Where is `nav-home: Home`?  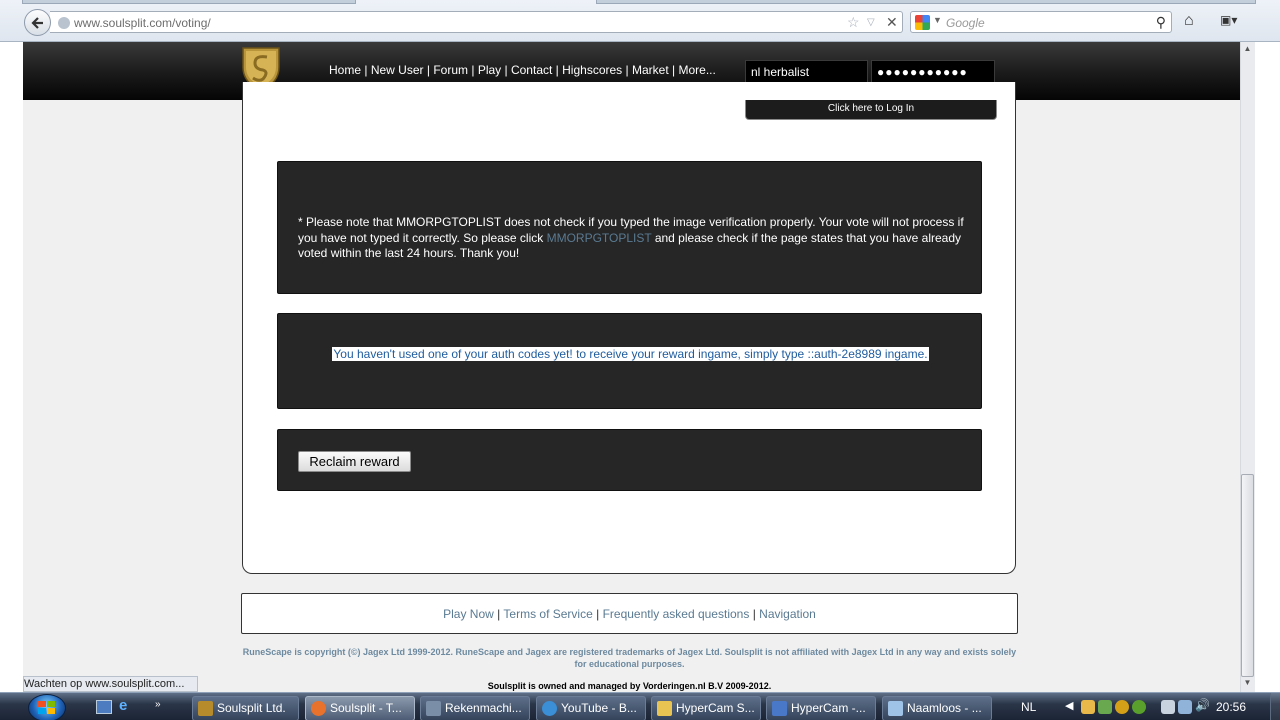
nav-home: Home is located at coordinates (345, 70).